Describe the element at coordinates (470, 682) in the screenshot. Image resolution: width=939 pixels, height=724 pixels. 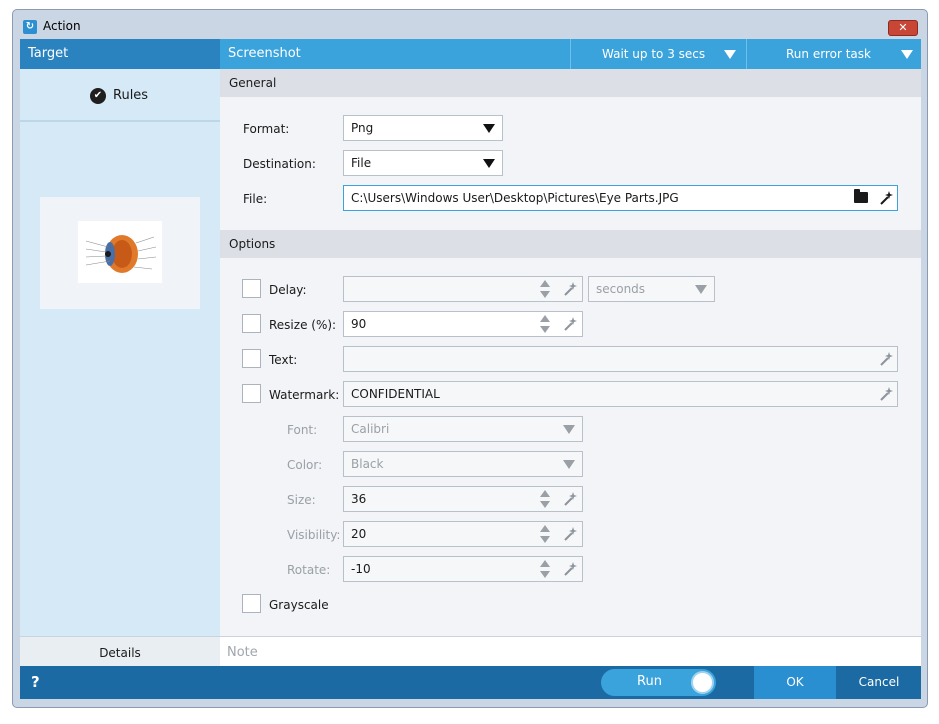
I see `footer-bar: ? Run OK Cancel` at that location.